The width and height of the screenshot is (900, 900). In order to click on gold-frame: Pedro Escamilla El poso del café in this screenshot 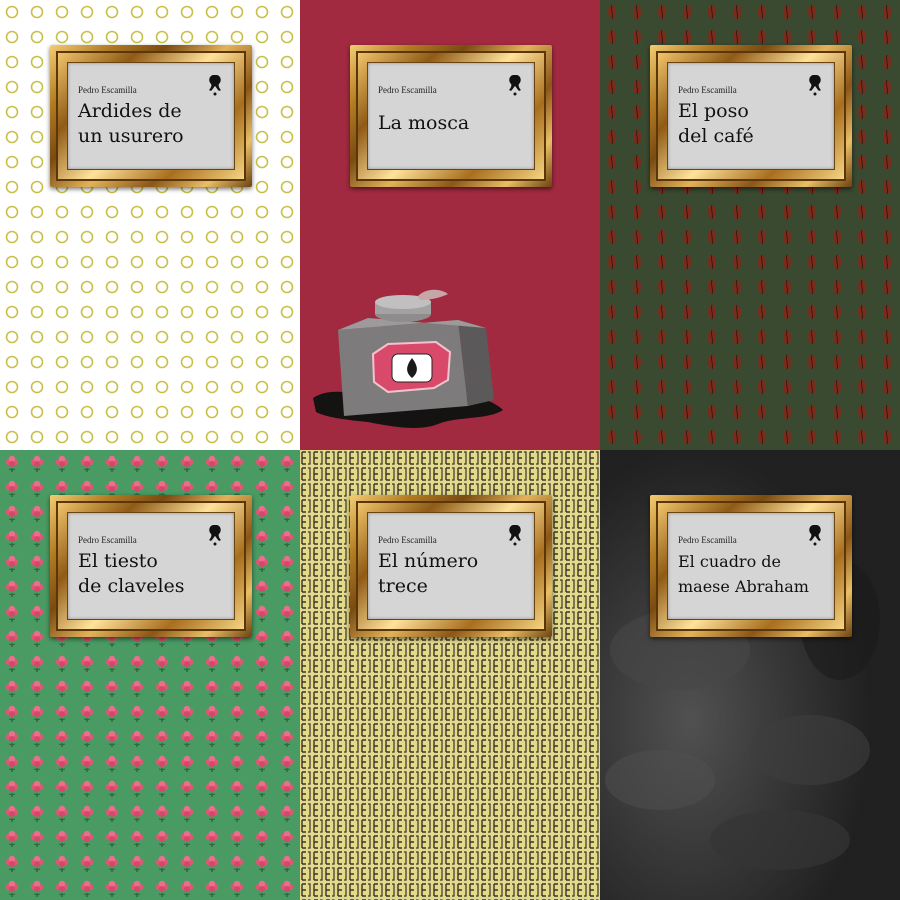, I will do `click(751, 116)`.